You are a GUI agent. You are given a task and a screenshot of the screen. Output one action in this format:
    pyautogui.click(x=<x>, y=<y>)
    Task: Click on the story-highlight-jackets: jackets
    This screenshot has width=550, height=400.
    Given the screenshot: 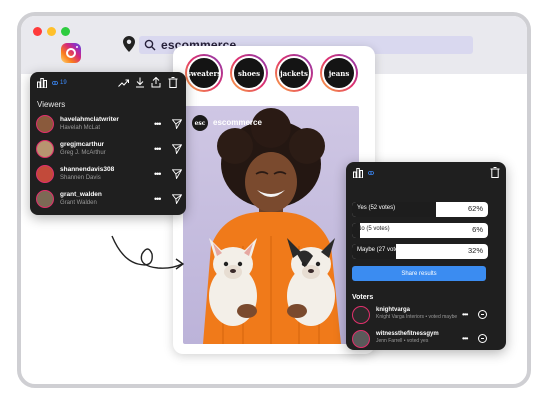 What is the action you would take?
    pyautogui.click(x=294, y=73)
    